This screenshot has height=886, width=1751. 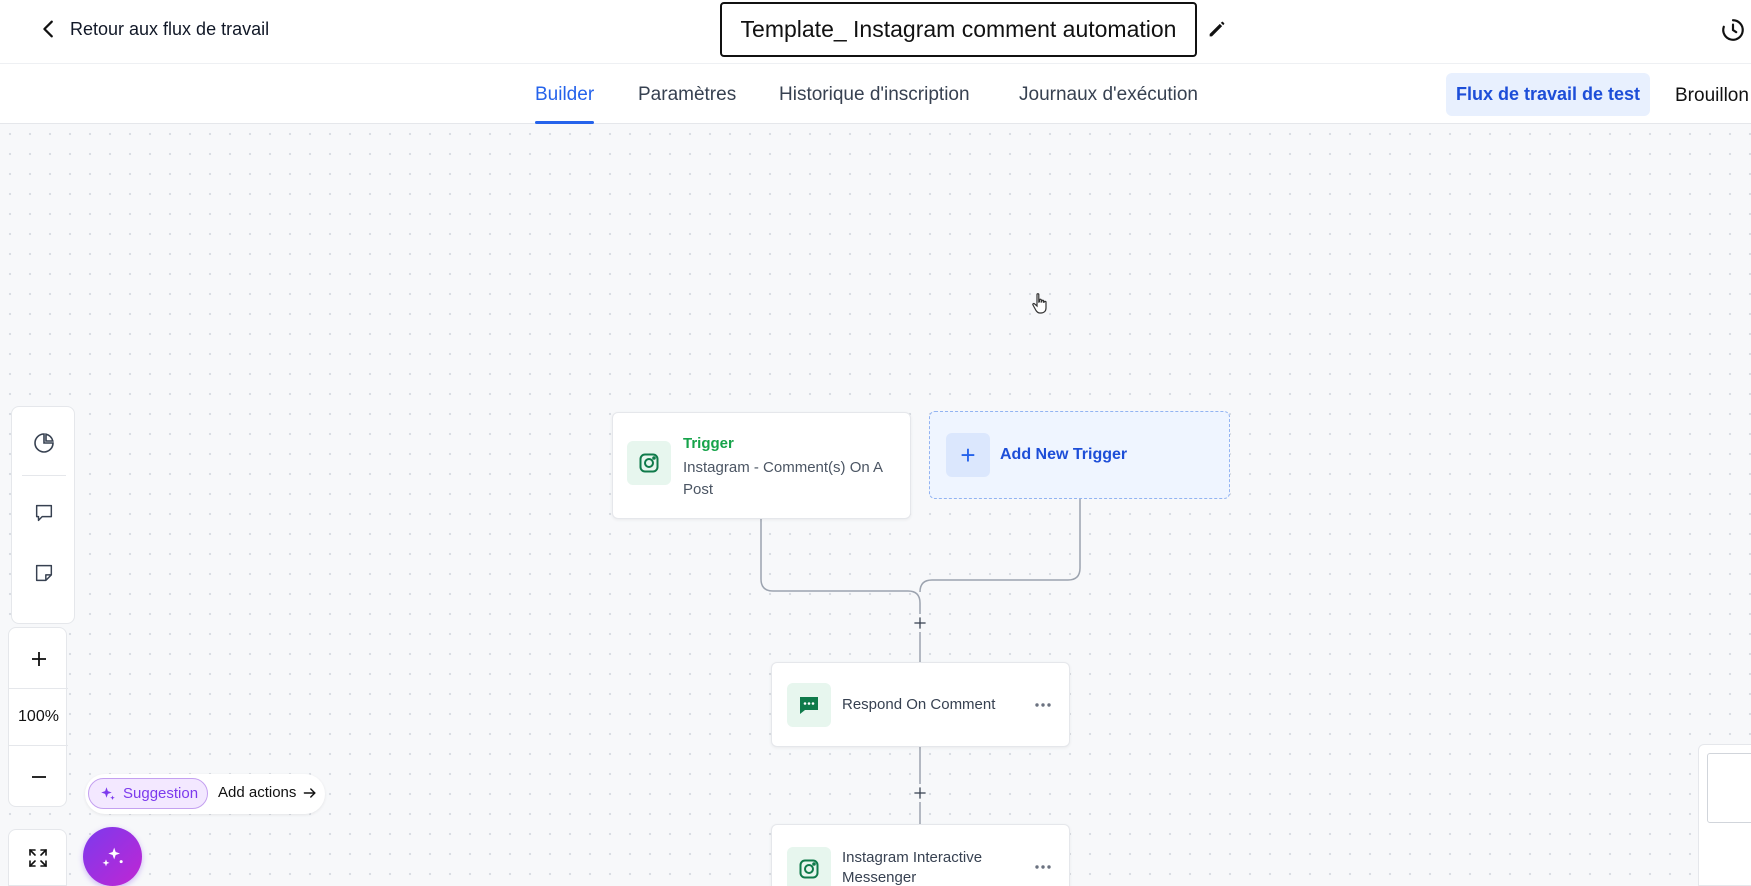 I want to click on workflow-title: Template_ Instagram comment automation, so click(x=958, y=29).